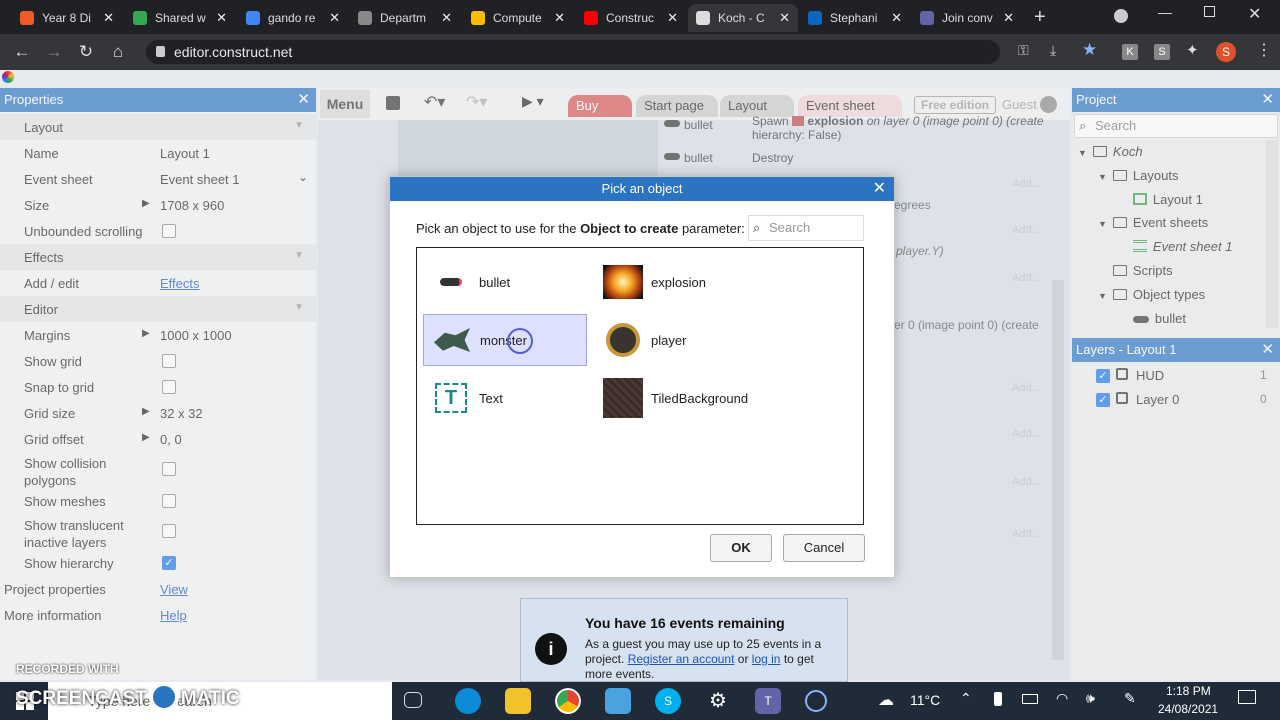 This screenshot has height=720, width=1280. What do you see at coordinates (629, 228) in the screenshot?
I see `prompt-parameter: Object to create` at bounding box center [629, 228].